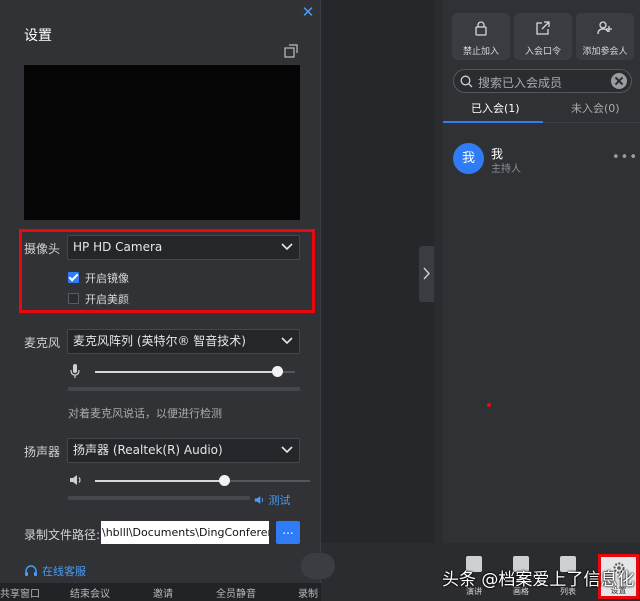  What do you see at coordinates (489, 405) in the screenshot?
I see `red-dot-marker` at bounding box center [489, 405].